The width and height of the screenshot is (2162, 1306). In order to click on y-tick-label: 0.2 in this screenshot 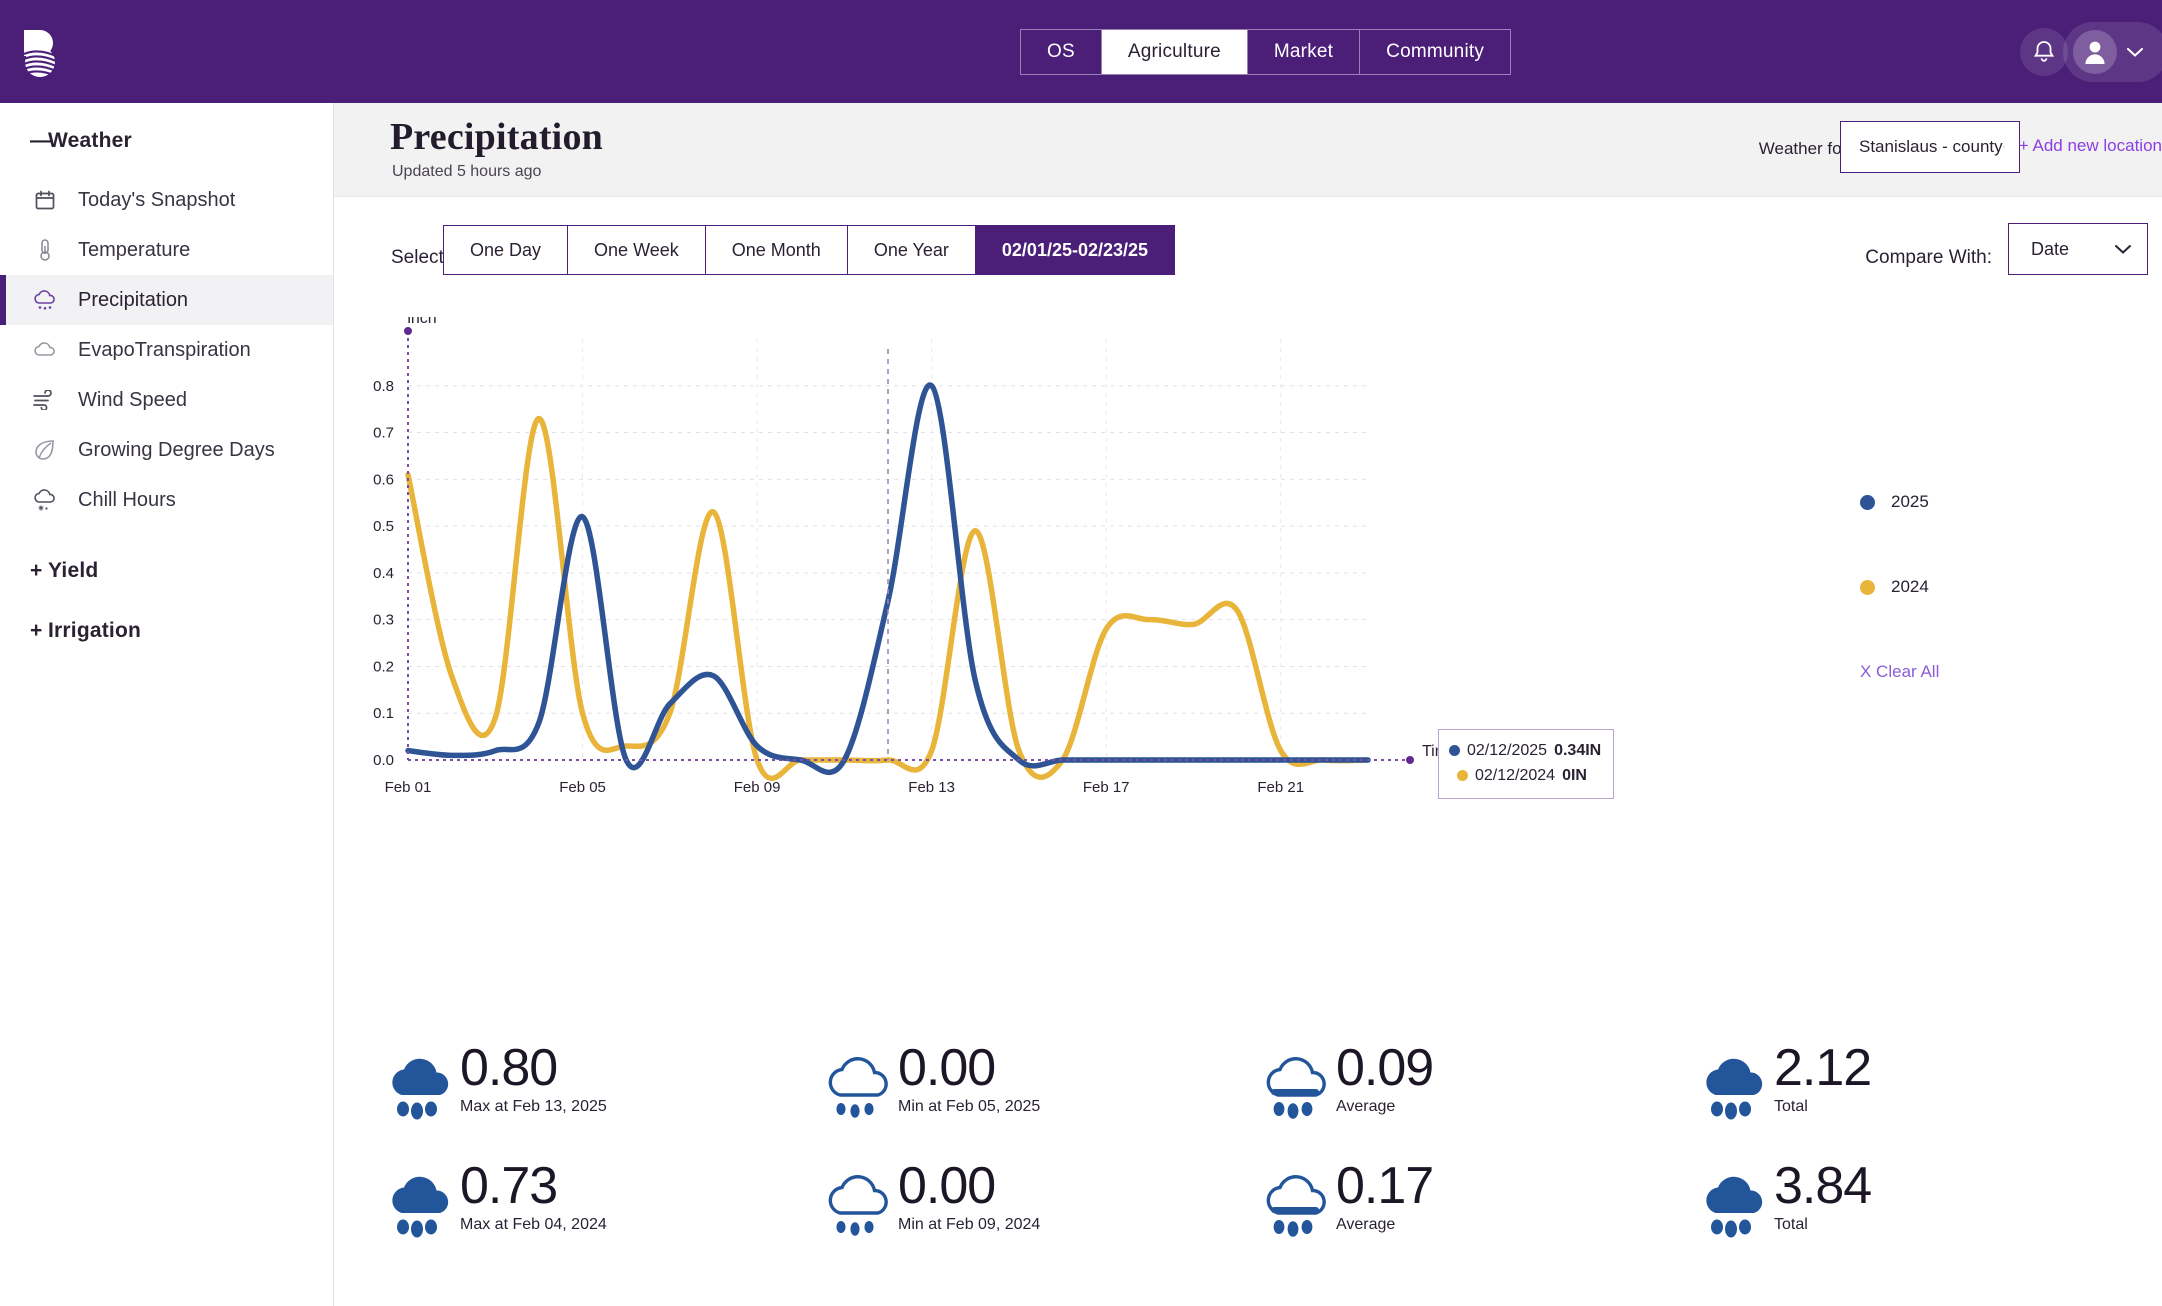, I will do `click(383, 666)`.